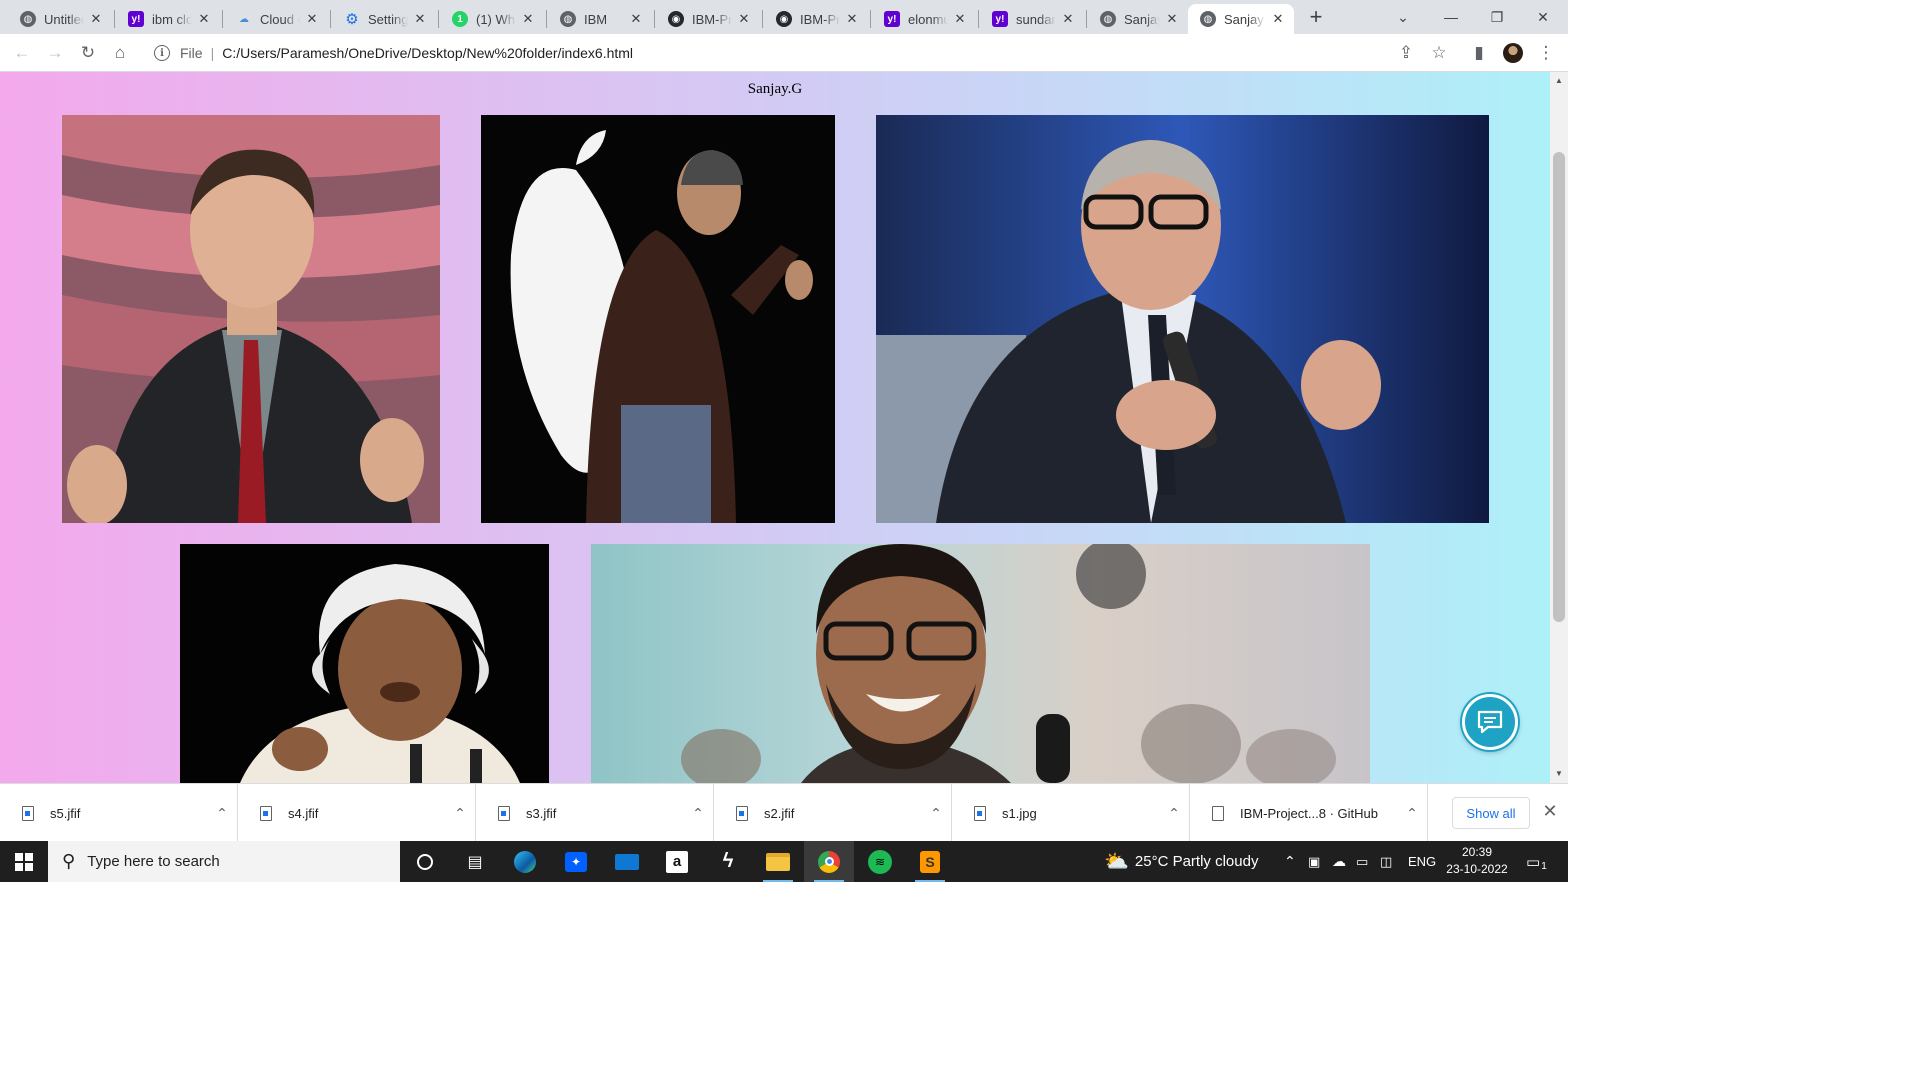 The height and width of the screenshot is (1080, 1920). What do you see at coordinates (1491, 813) in the screenshot?
I see `show-all-downloads-button: Show all` at bounding box center [1491, 813].